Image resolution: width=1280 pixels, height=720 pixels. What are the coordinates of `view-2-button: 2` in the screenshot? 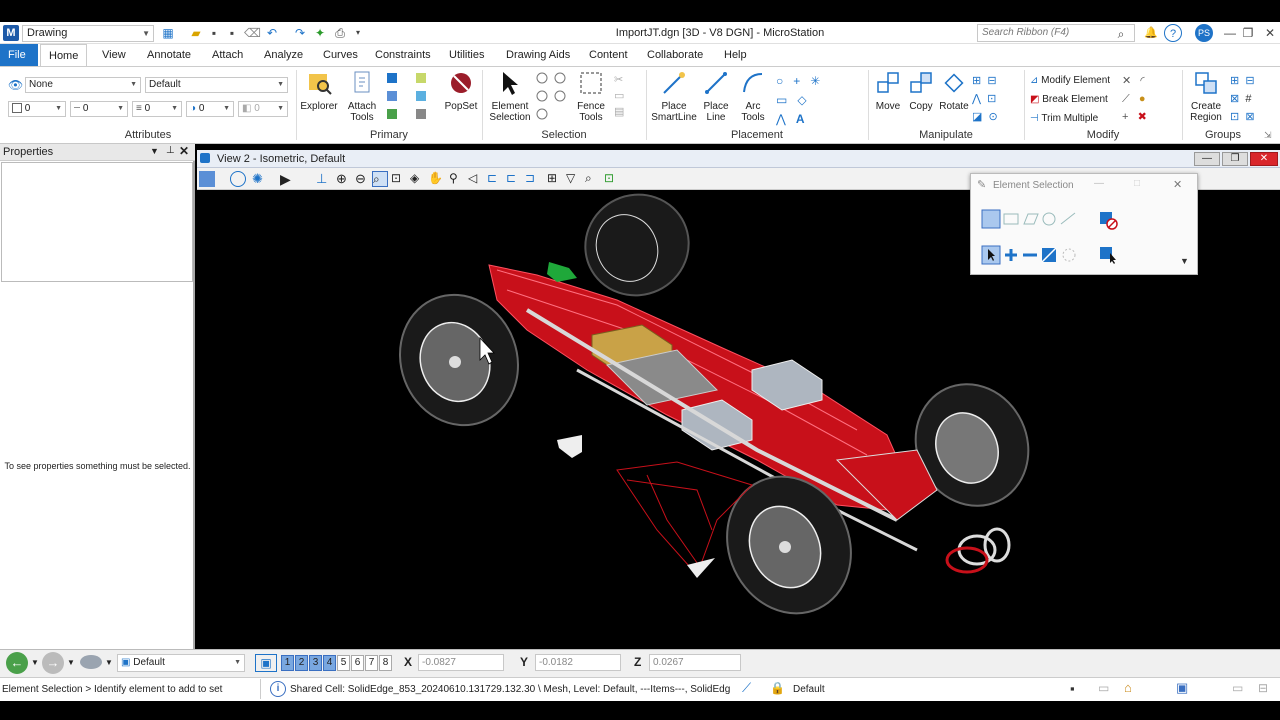 It's located at (301, 663).